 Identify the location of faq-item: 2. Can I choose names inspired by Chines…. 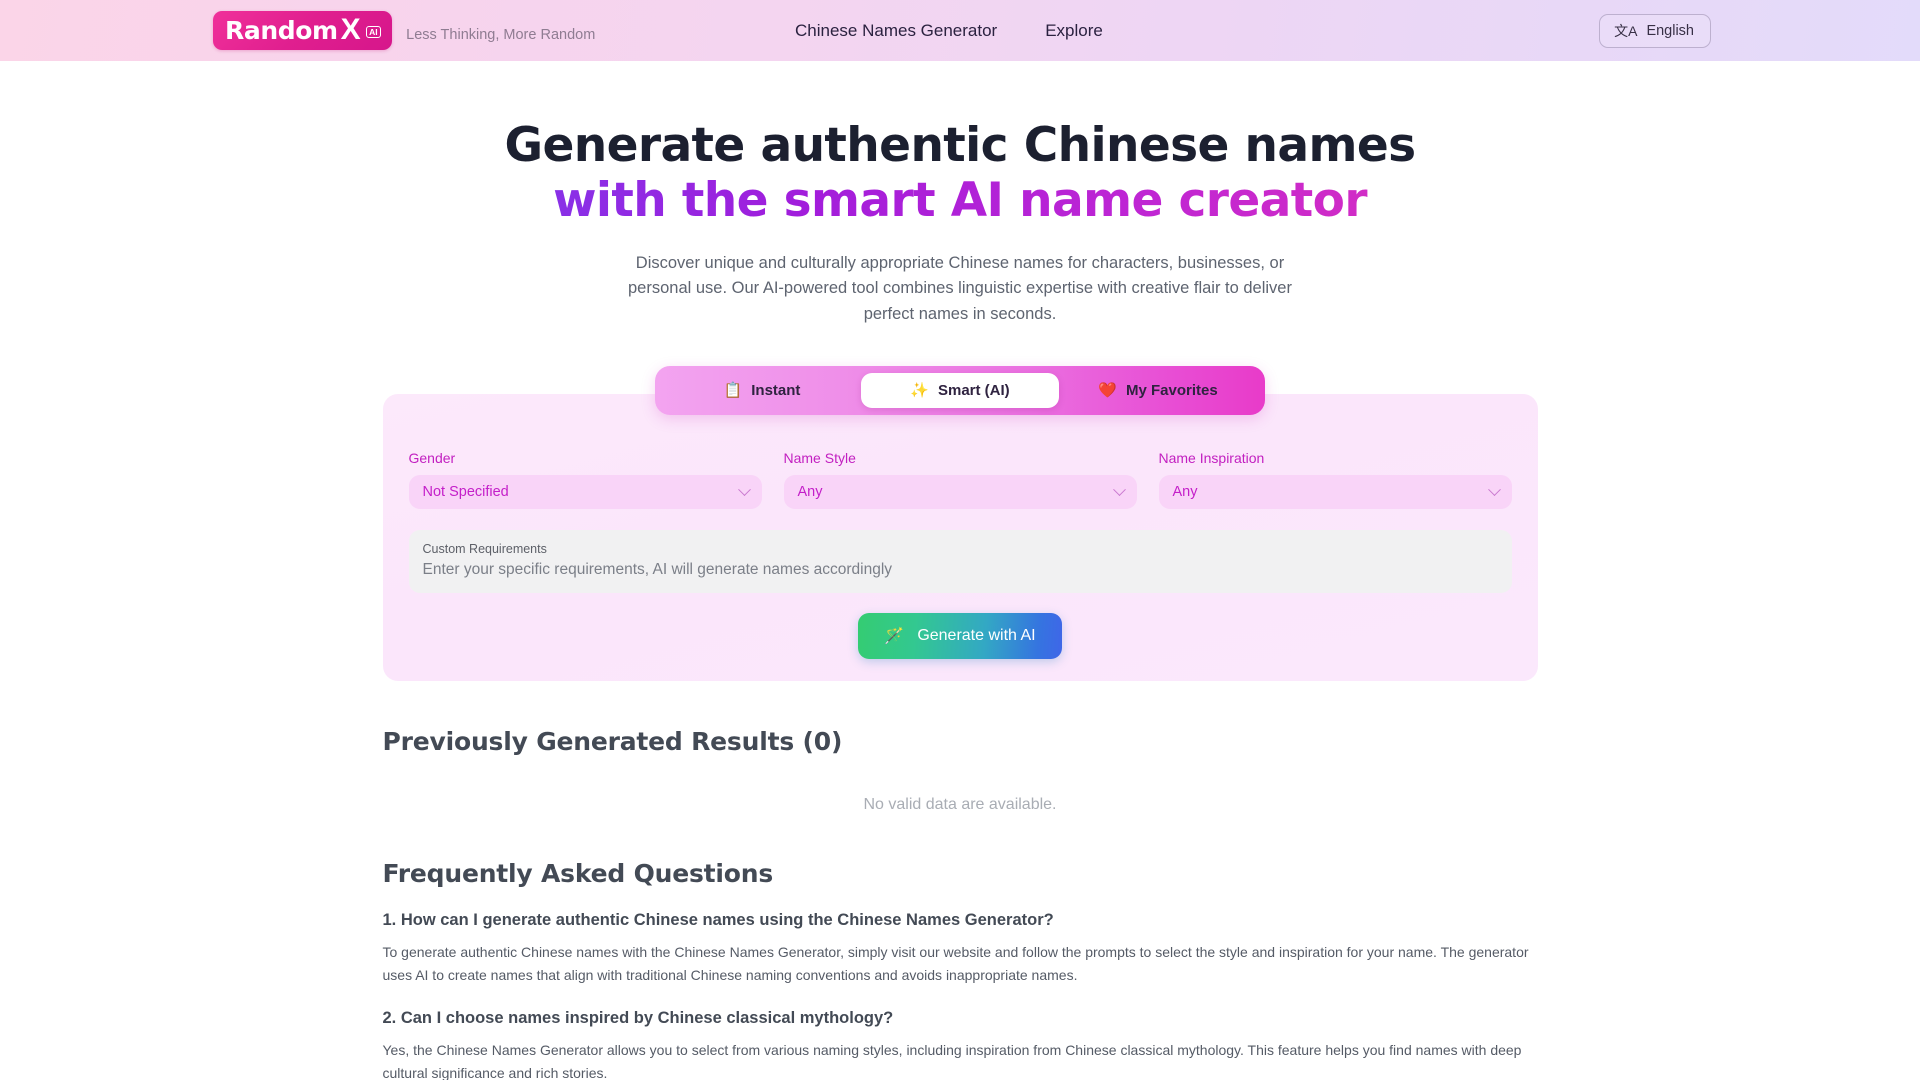
(960, 1044).